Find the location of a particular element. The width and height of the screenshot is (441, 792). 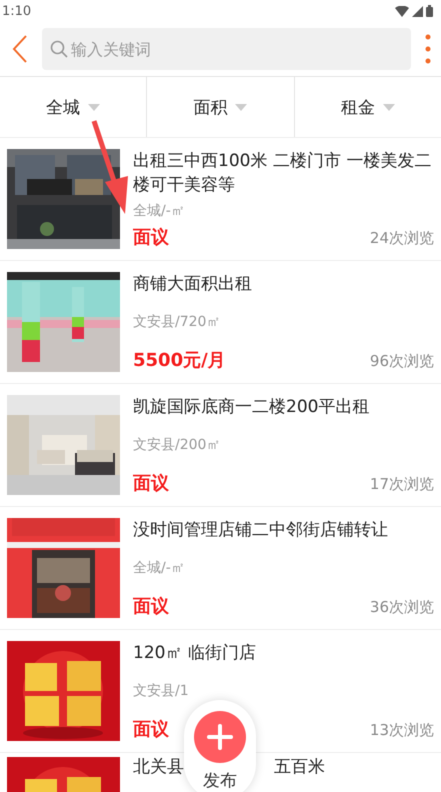

view-count: 36次浏览 is located at coordinates (402, 607).